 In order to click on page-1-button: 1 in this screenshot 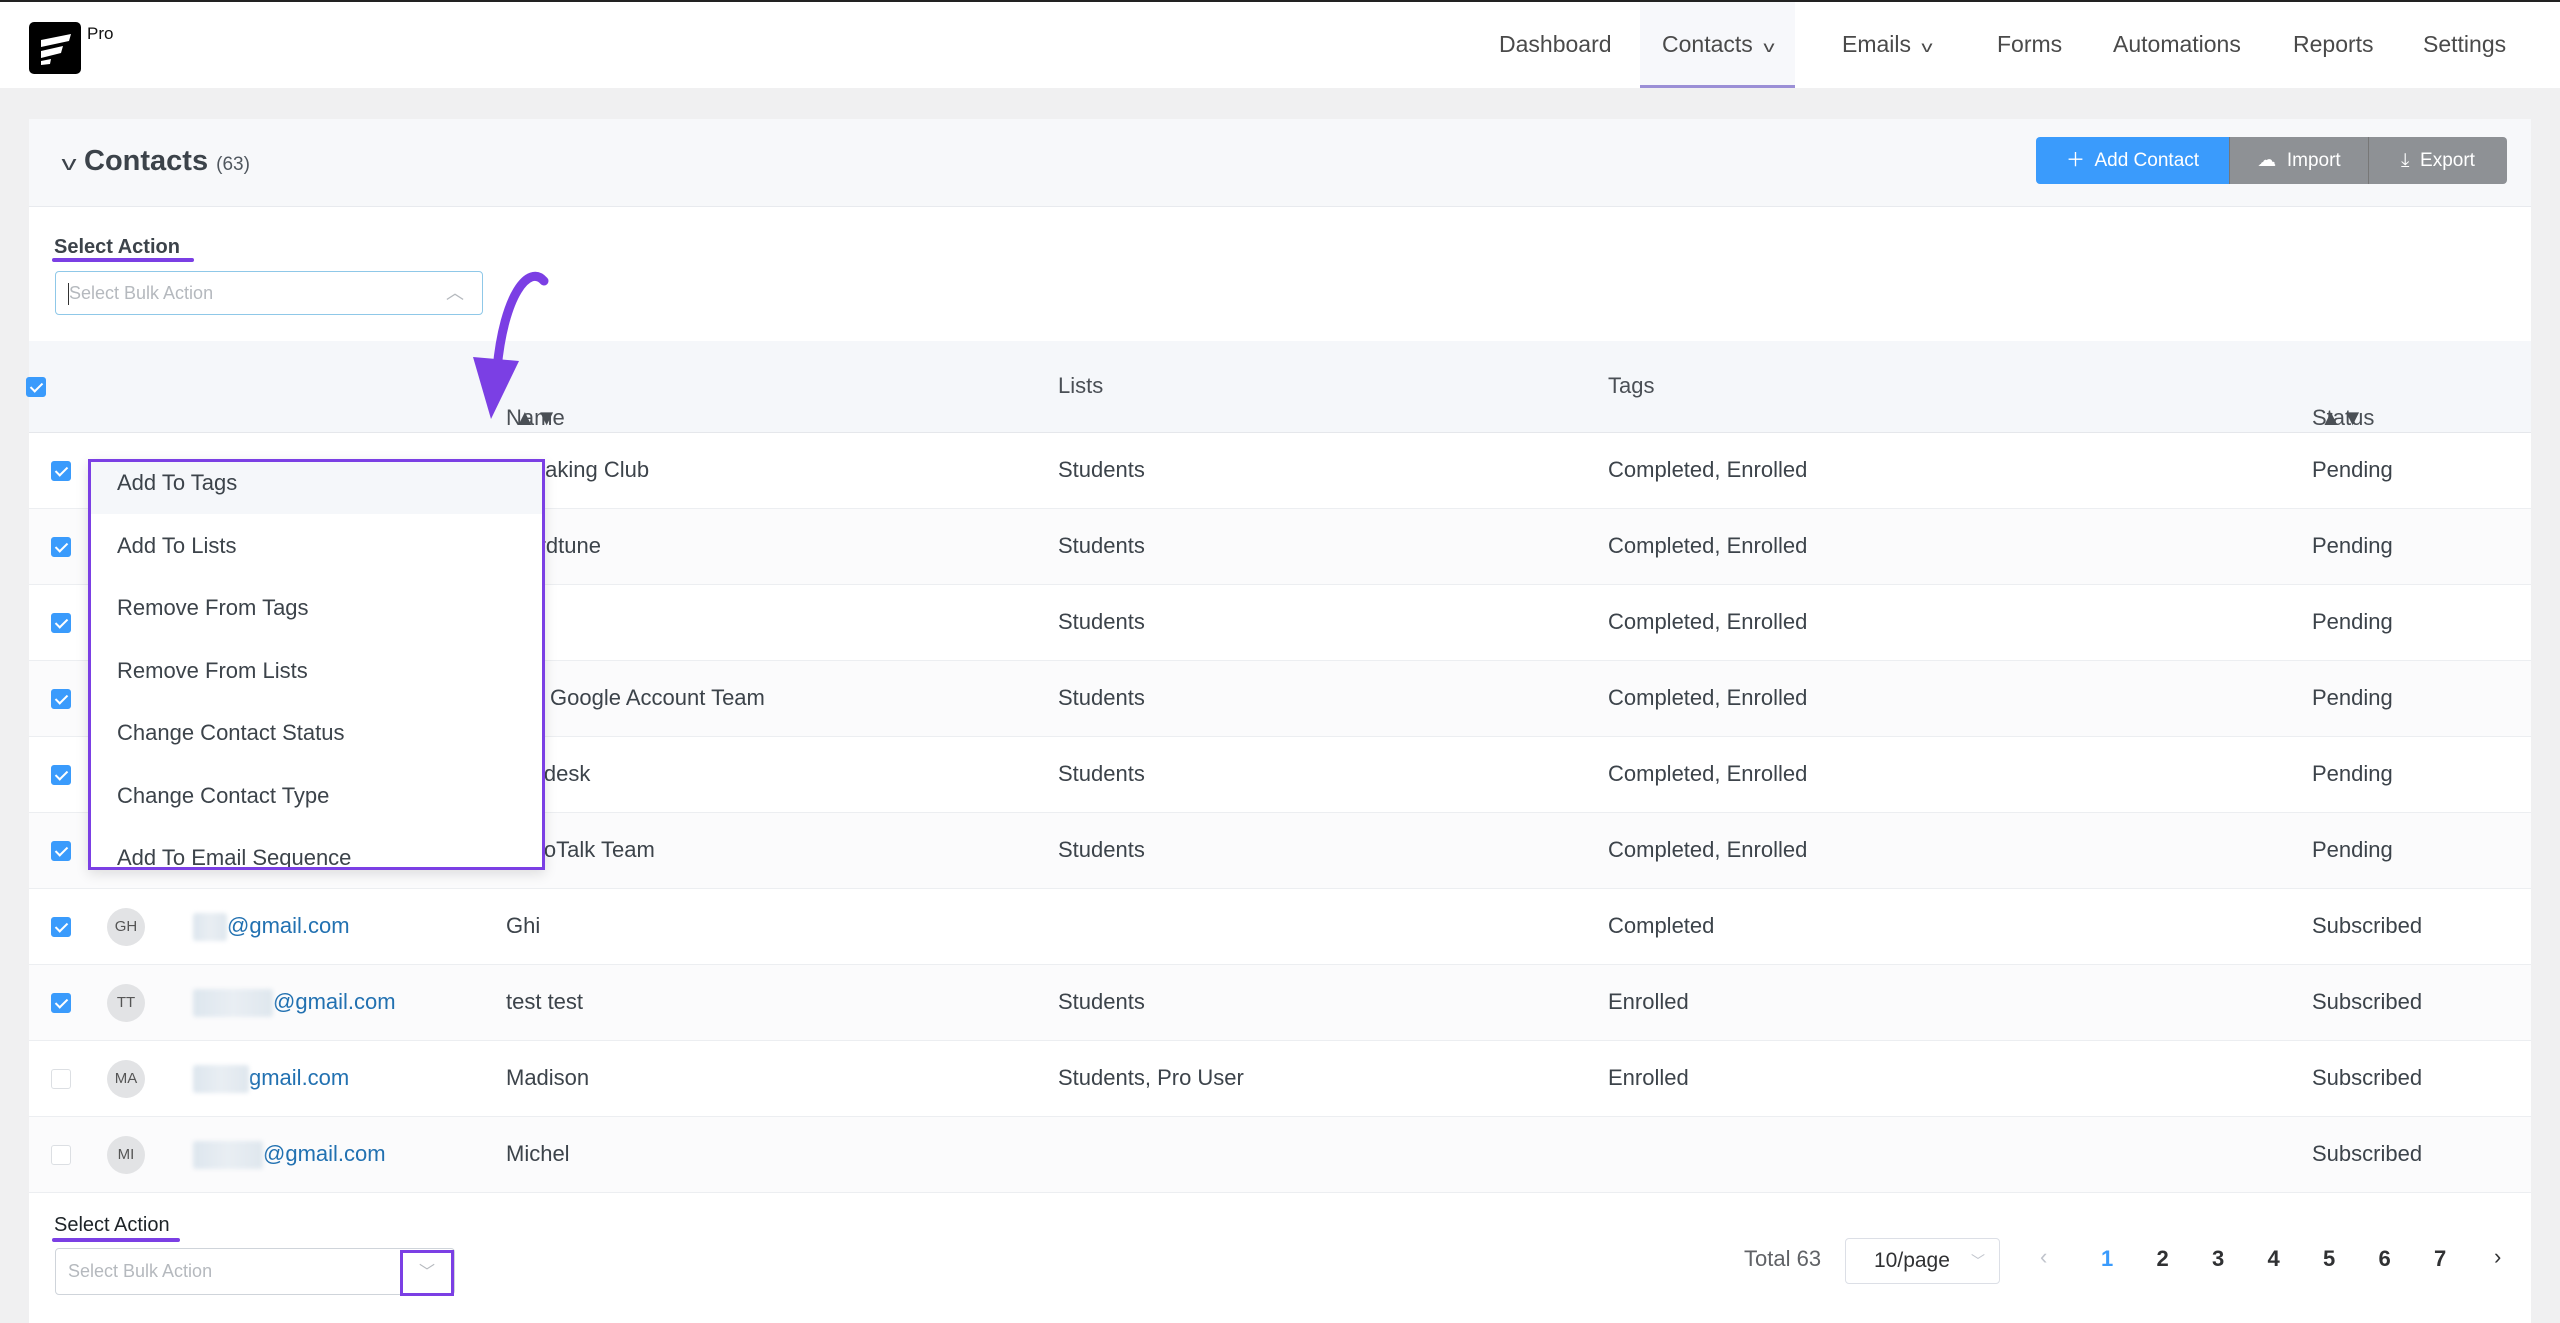, I will do `click(2107, 1259)`.